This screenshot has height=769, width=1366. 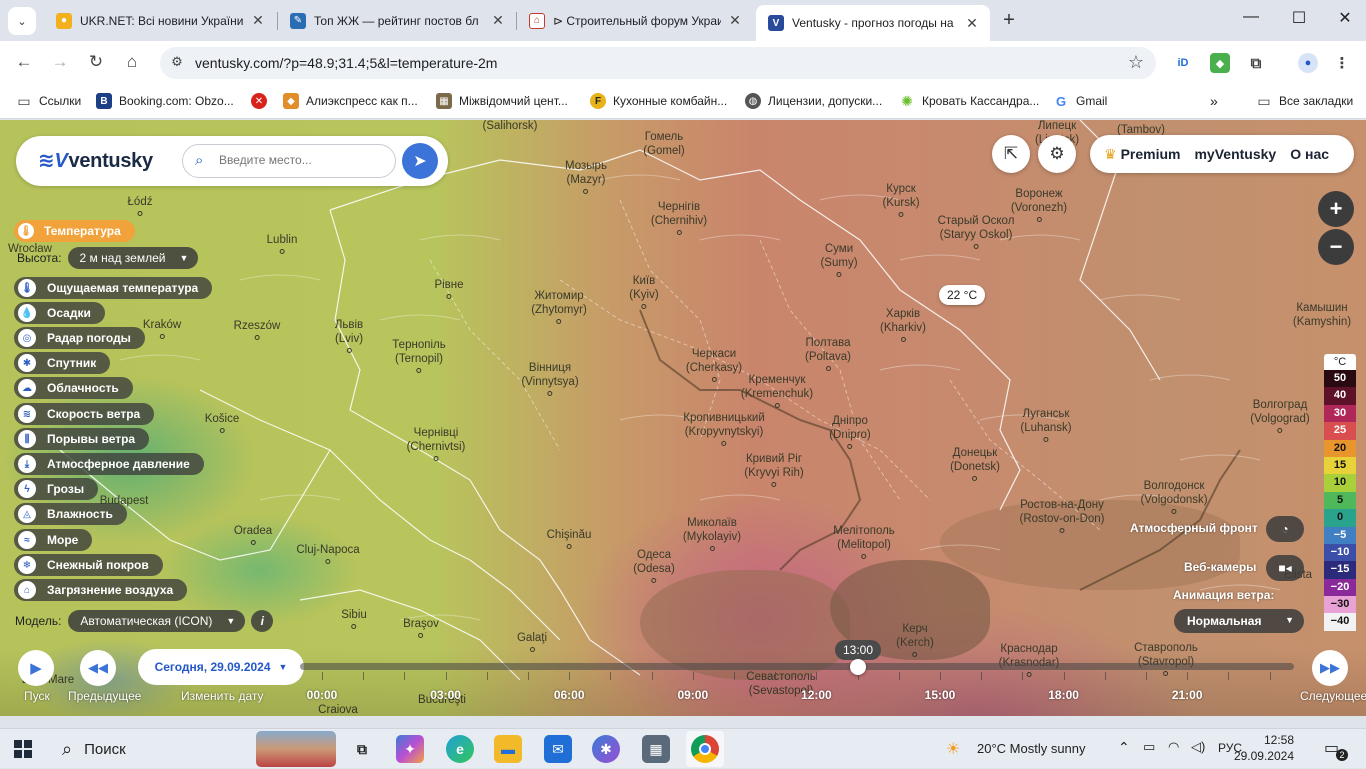 What do you see at coordinates (62, 363) in the screenshot?
I see `layer-satellite: ✱ Спутник` at bounding box center [62, 363].